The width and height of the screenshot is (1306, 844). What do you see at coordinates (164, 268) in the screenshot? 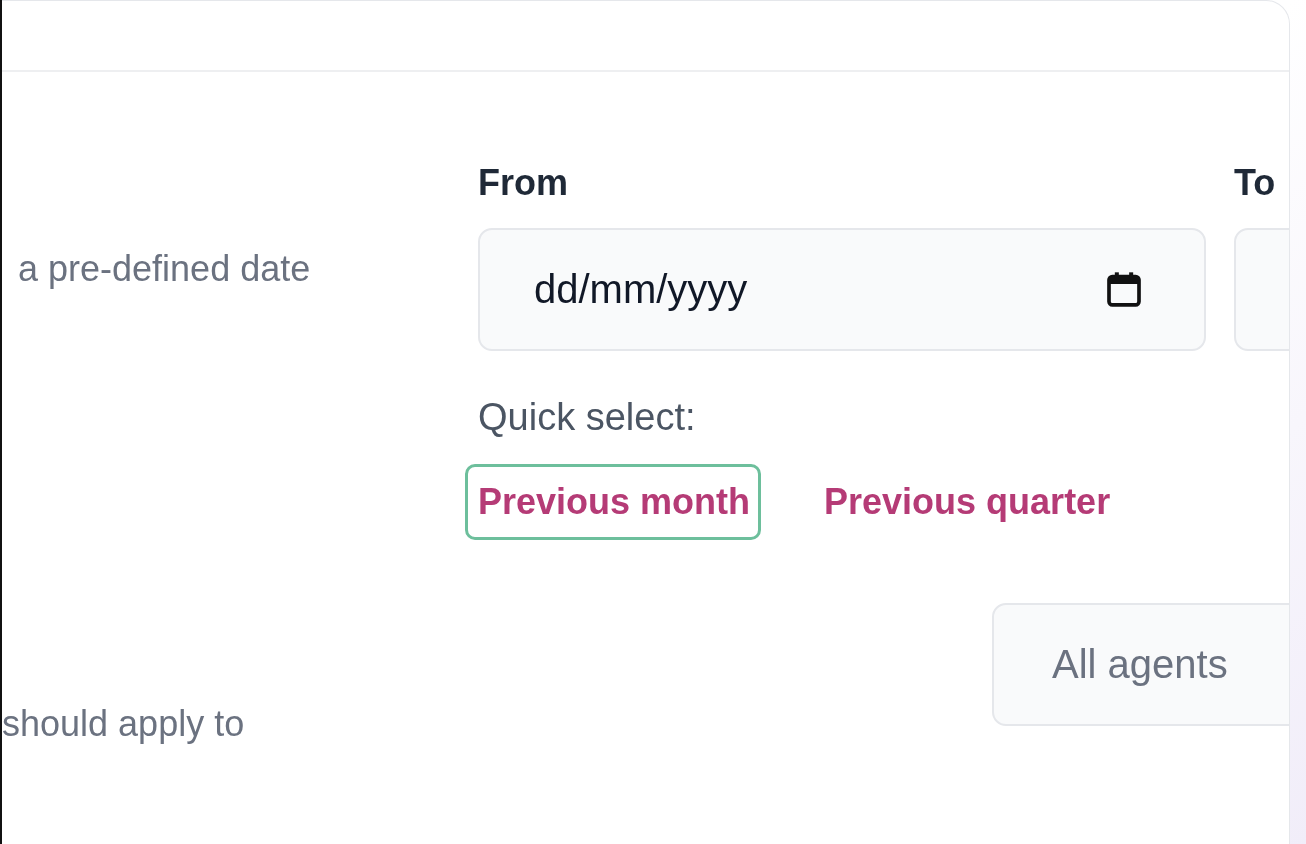
I see `field-description: a pre-defined date` at bounding box center [164, 268].